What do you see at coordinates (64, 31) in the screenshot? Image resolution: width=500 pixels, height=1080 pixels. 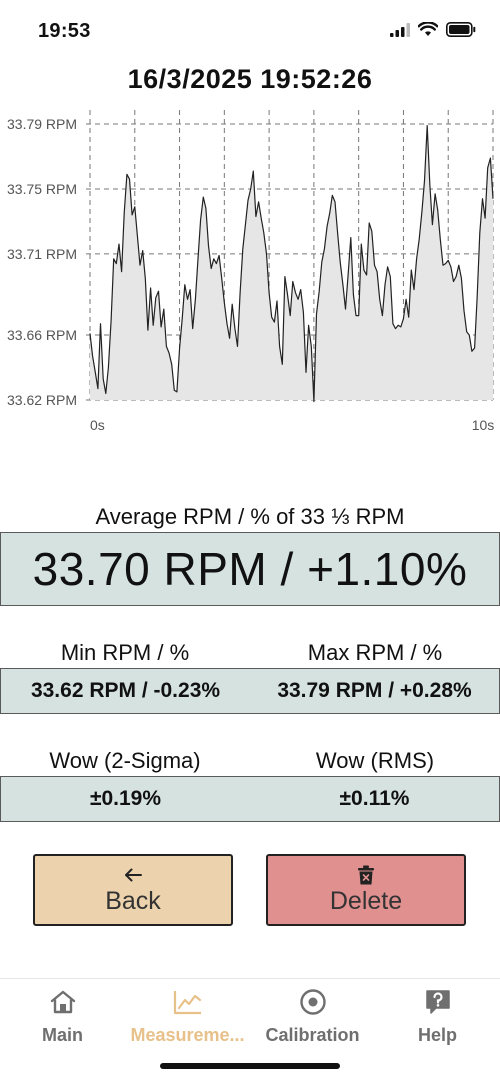 I see `status-time: 19:53` at bounding box center [64, 31].